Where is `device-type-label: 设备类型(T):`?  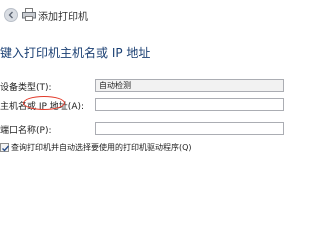
device-type-label: 设备类型(T): is located at coordinates (26, 88).